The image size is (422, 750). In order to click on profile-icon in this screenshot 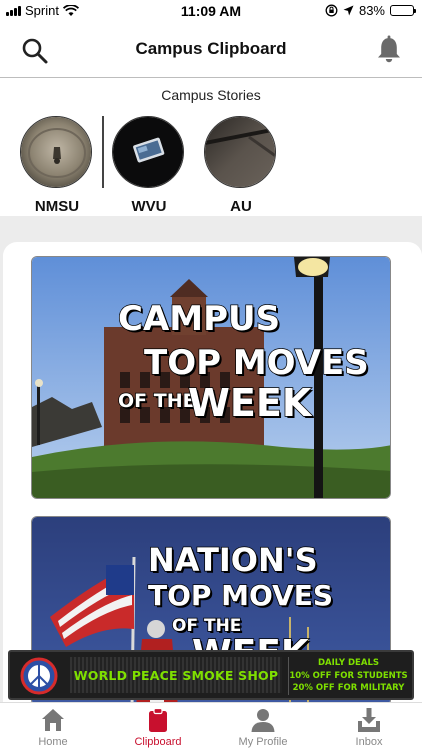, I will do `click(263, 720)`.